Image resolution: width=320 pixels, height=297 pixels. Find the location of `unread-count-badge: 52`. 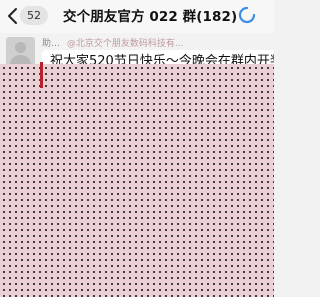

unread-count-badge: 52 is located at coordinates (34, 15).